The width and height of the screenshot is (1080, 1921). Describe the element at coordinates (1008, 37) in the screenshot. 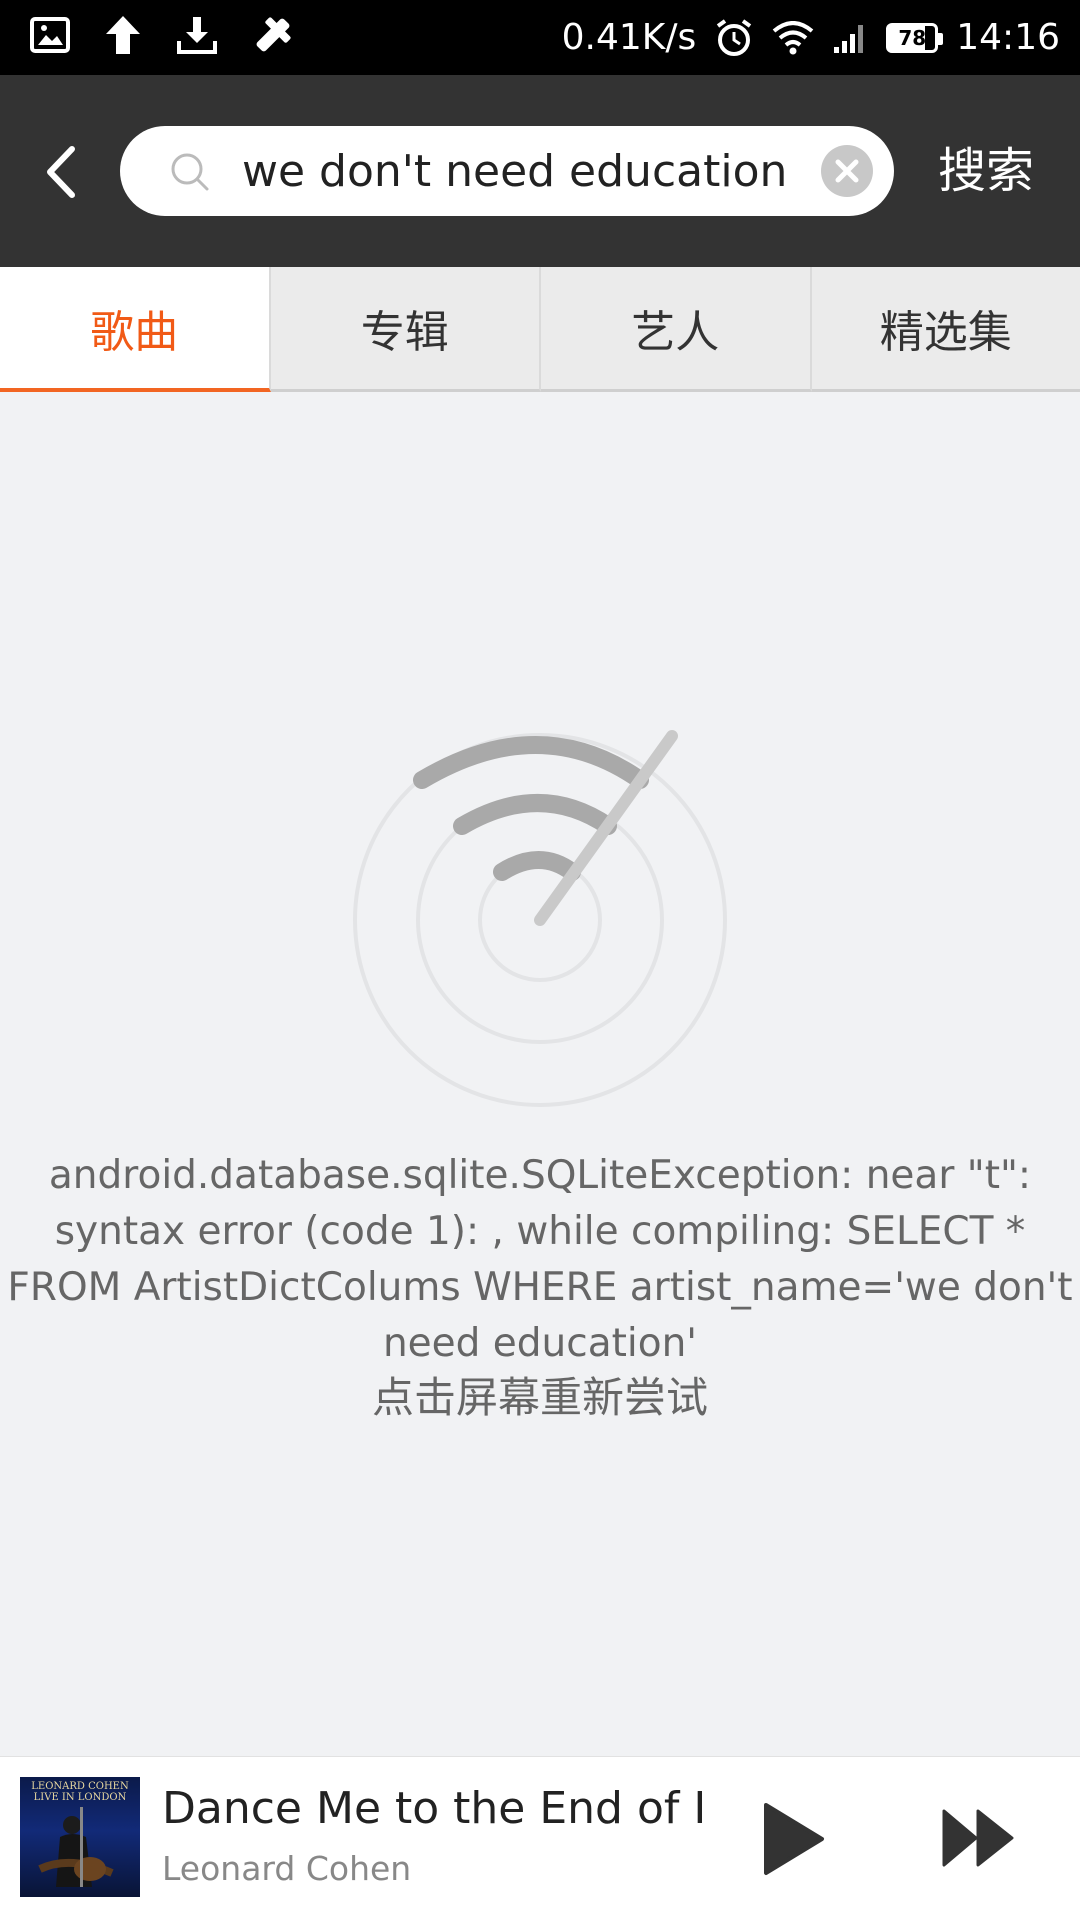

I see `clock: 14:16` at that location.